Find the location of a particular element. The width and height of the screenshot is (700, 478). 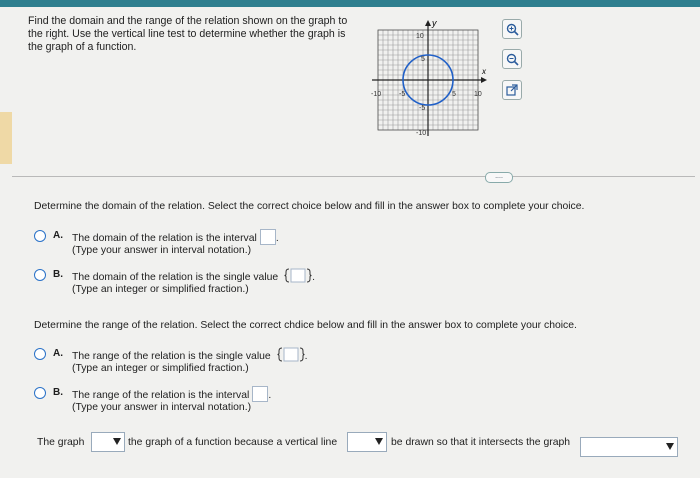

zoom-out-icon is located at coordinates (512, 59).